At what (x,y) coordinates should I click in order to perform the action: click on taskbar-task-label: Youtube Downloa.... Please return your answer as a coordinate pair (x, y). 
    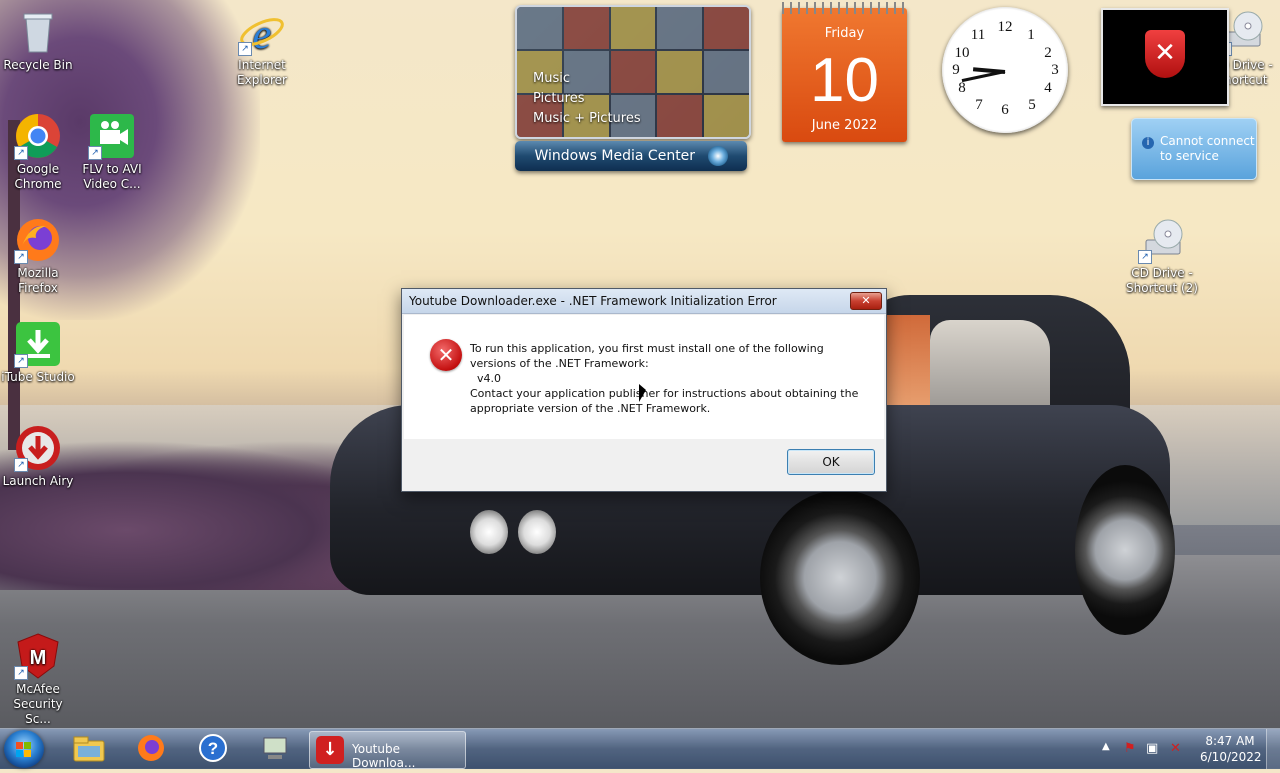
    Looking at the image, I should click on (384, 756).